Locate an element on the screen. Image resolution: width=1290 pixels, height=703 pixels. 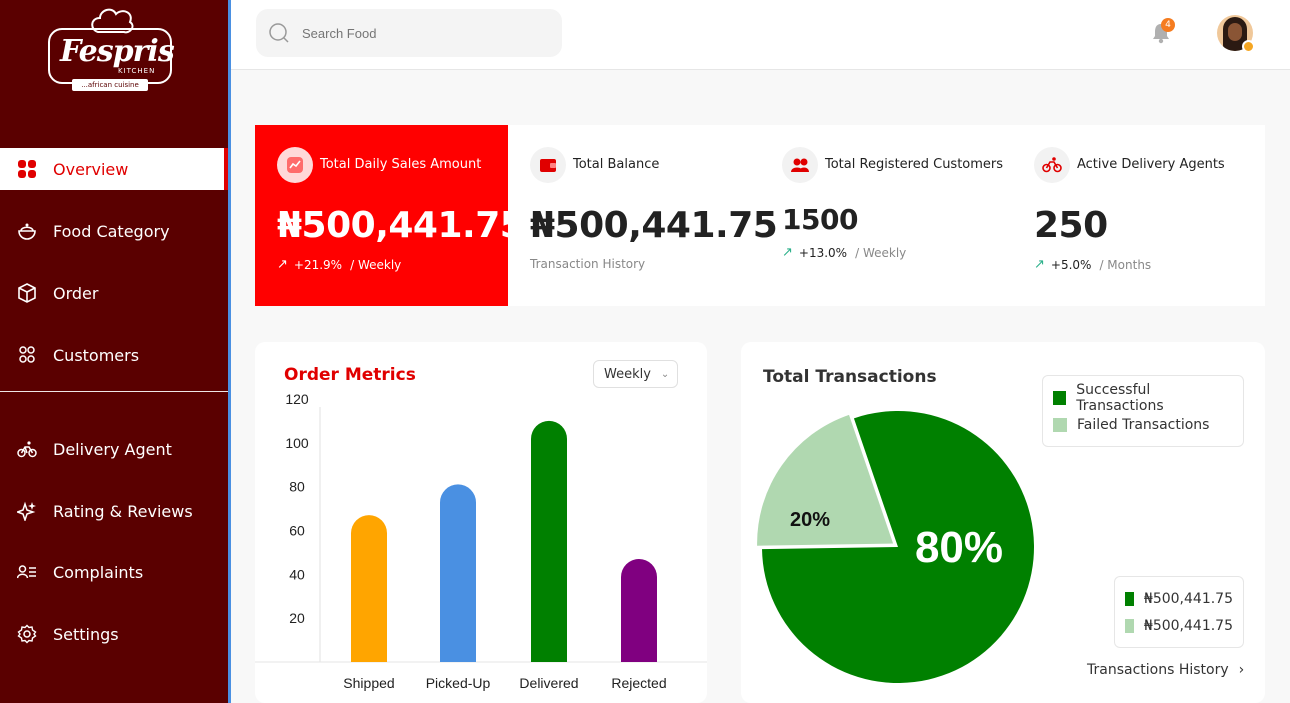
stat-label: Total Balance is located at coordinates (616, 164).